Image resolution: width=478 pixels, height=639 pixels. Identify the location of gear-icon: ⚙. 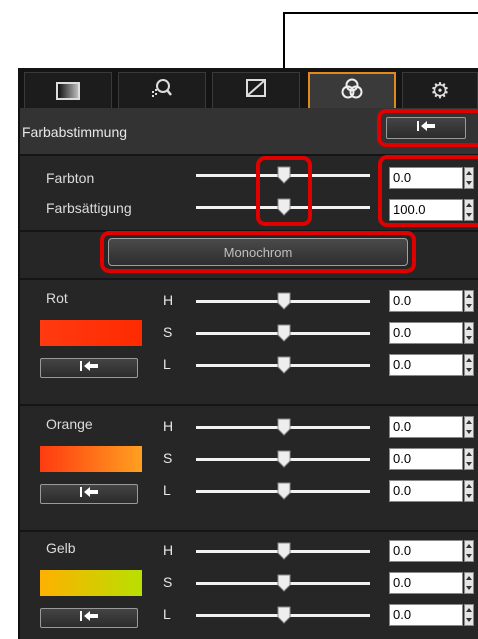
(440, 90).